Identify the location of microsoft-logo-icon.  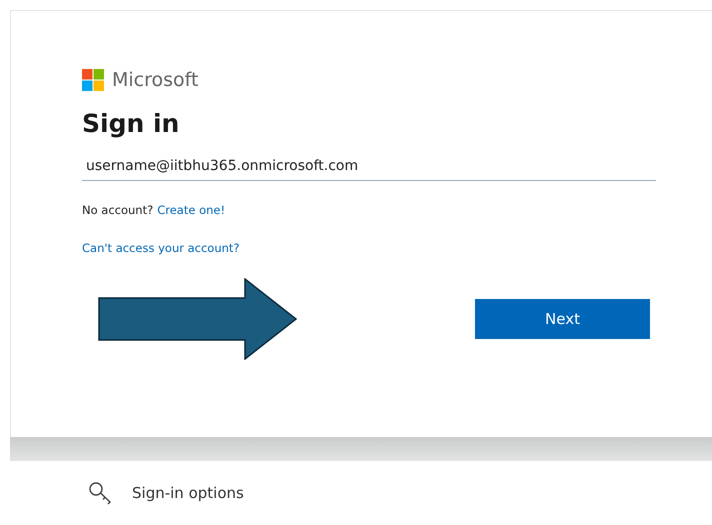
(93, 80).